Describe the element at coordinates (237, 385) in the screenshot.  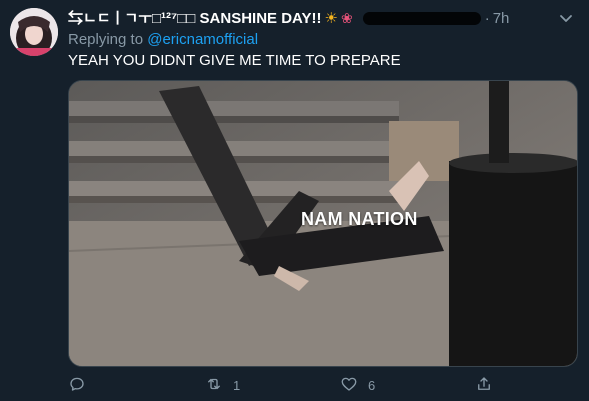
I see `retweet-count: 1` at that location.